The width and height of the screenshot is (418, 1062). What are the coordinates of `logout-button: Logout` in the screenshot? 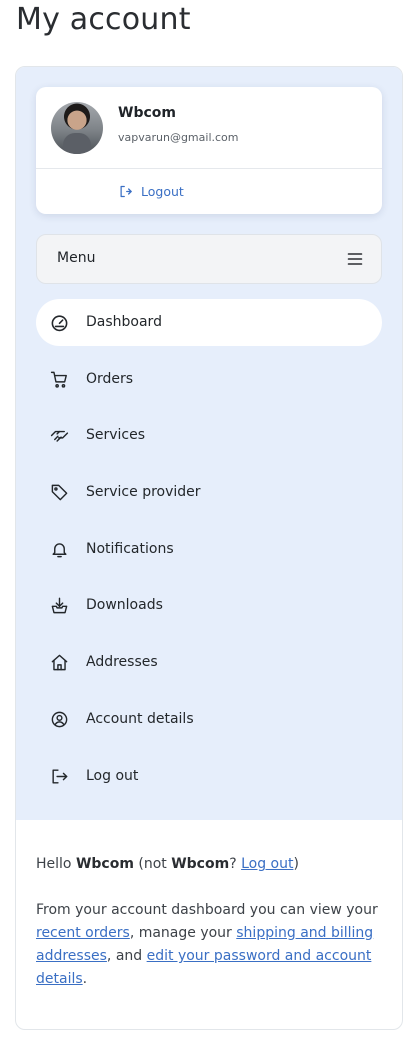 It's located at (151, 191).